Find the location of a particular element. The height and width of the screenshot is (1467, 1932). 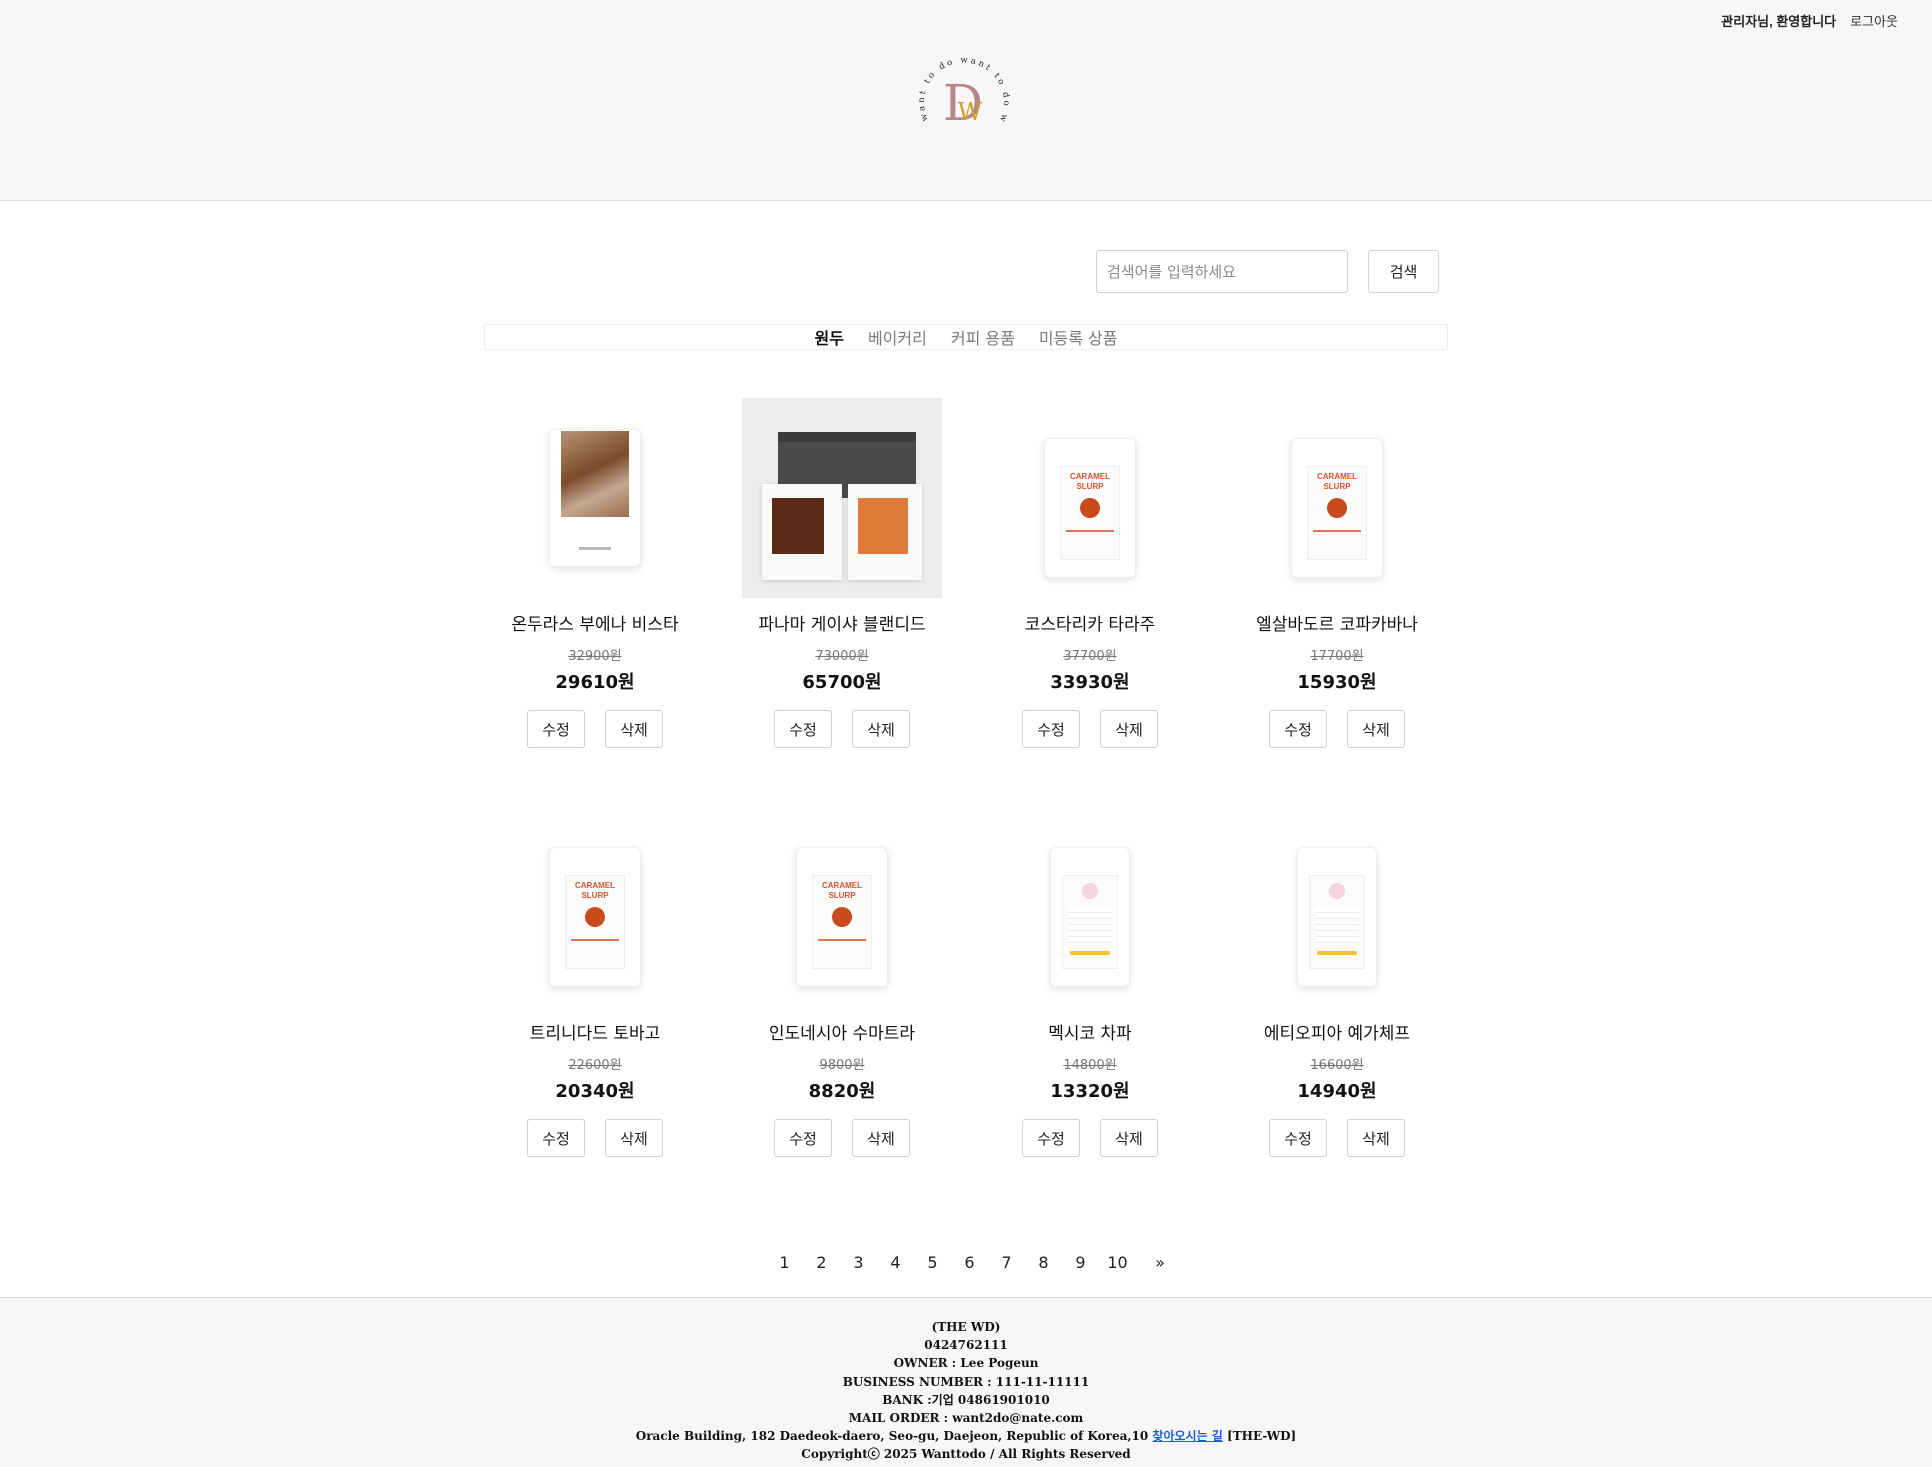

product-name: 파나마 게이샤 블랜디드 is located at coordinates (842, 625).